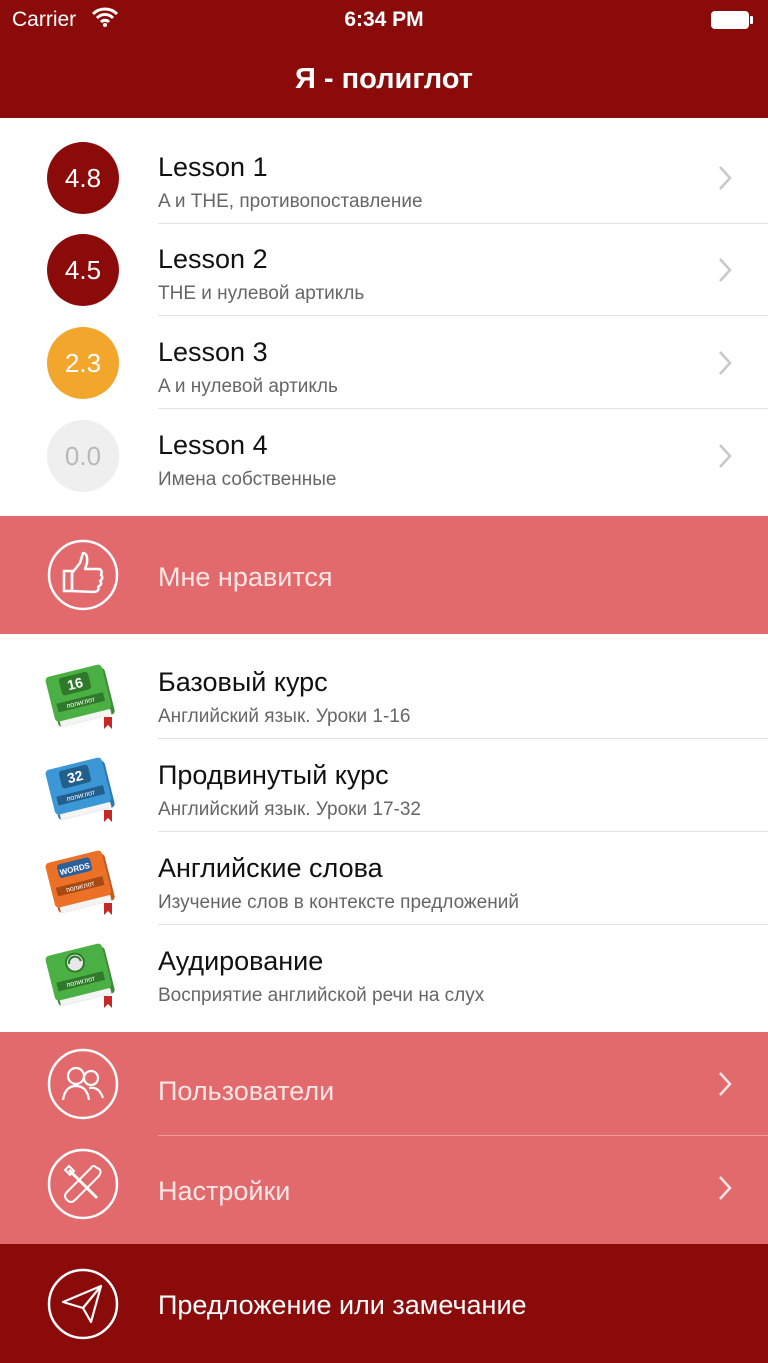 The image size is (768, 1363). What do you see at coordinates (80, 975) in the screenshot?
I see `book-audio-icon: полиглот` at bounding box center [80, 975].